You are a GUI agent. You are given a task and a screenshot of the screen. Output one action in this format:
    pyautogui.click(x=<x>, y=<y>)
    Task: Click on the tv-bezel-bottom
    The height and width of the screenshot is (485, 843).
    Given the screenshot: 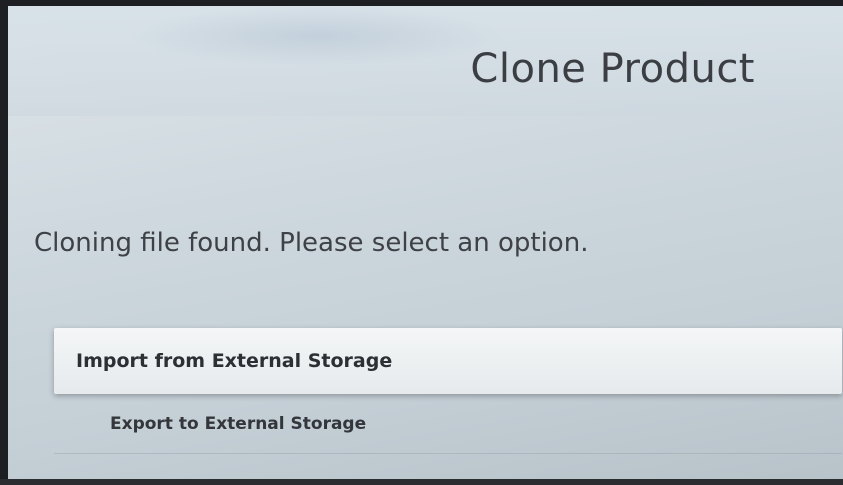 What is the action you would take?
    pyautogui.click(x=421, y=482)
    